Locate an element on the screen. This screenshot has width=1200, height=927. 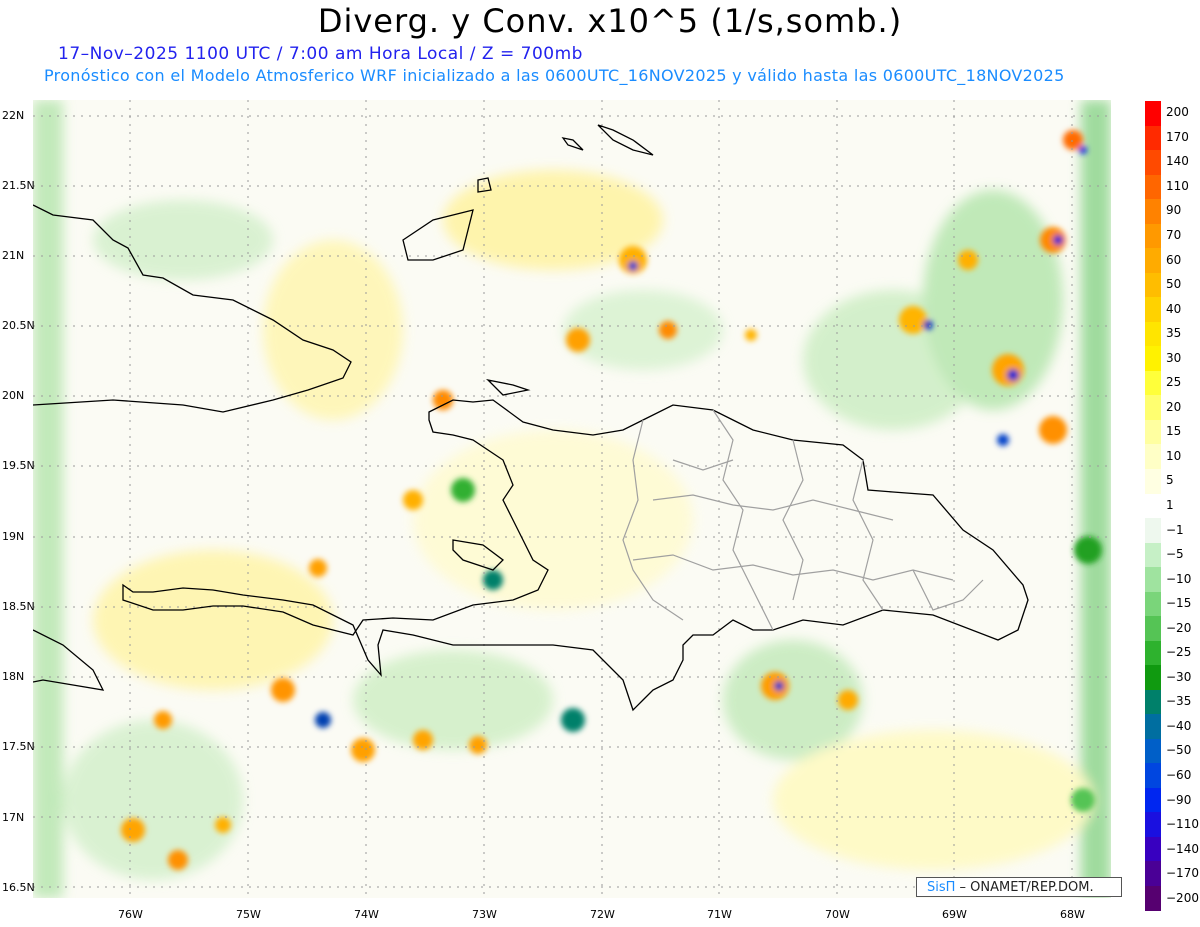
colorbar-label: −110 is located at coordinates (1182, 824).